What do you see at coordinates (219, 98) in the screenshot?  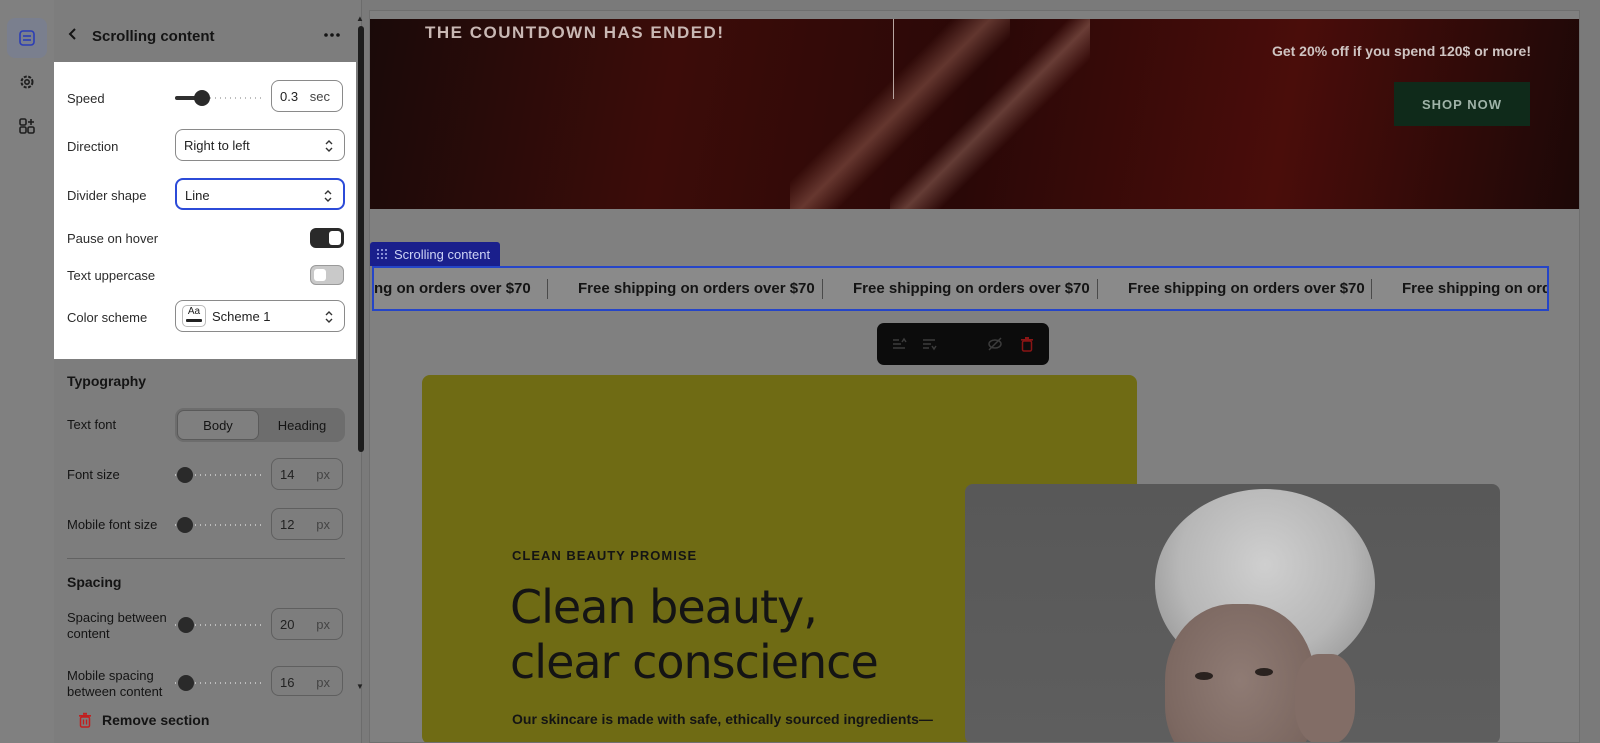 I see `speed-slider` at bounding box center [219, 98].